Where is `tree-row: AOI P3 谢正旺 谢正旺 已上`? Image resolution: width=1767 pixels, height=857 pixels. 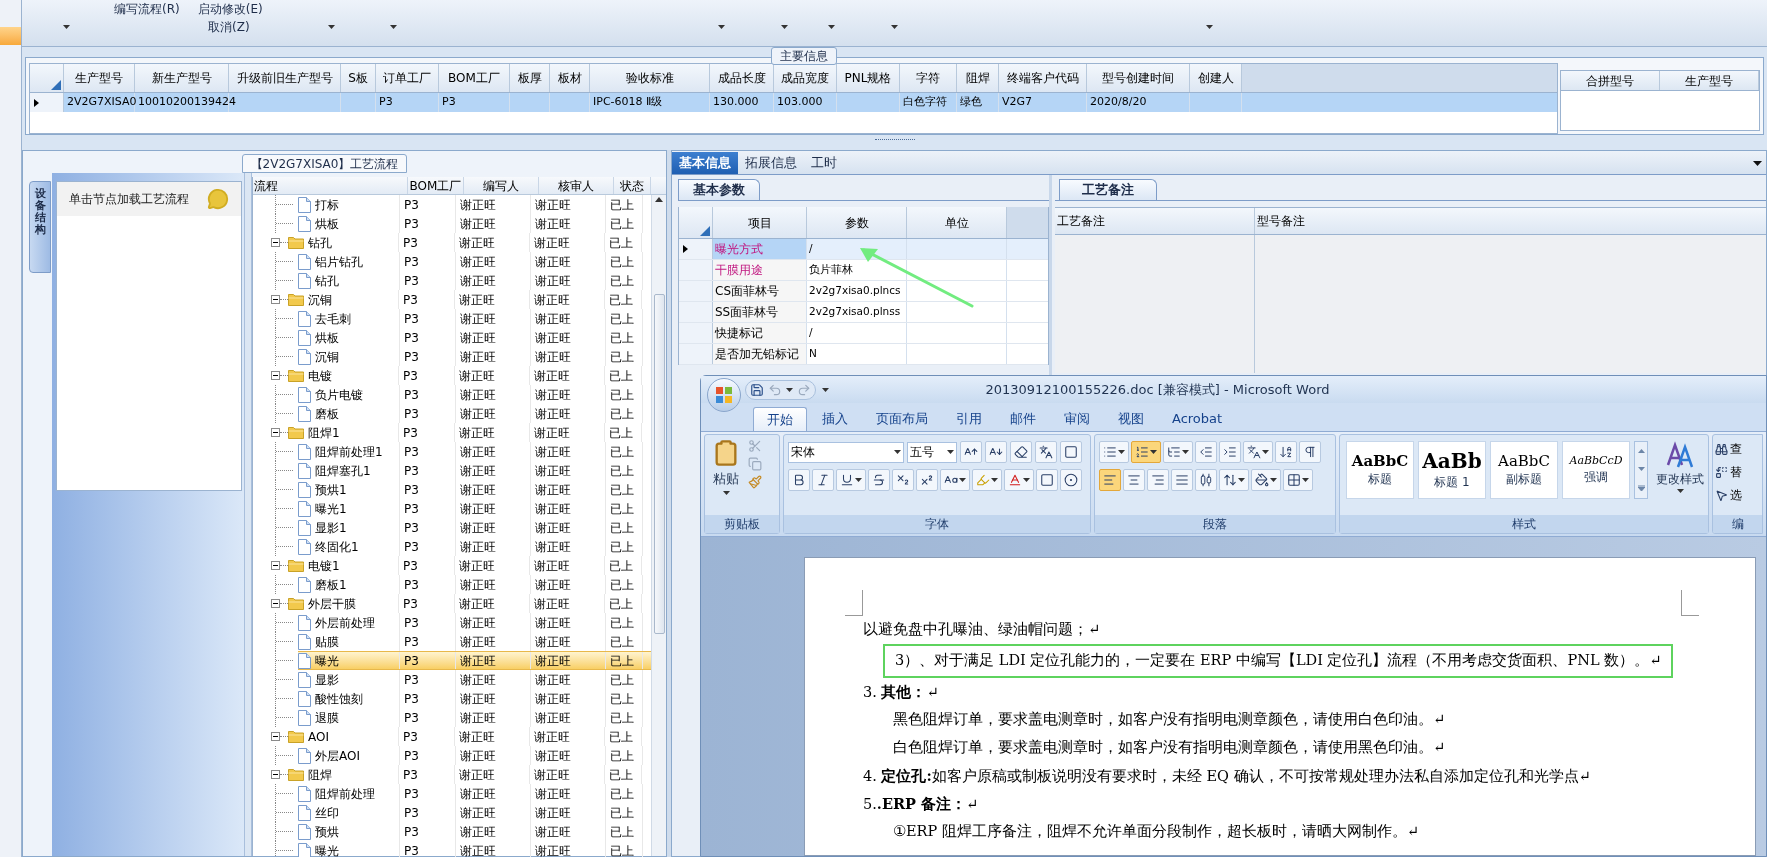 tree-row: AOI P3 谢正旺 谢正旺 已上 is located at coordinates (469, 736).